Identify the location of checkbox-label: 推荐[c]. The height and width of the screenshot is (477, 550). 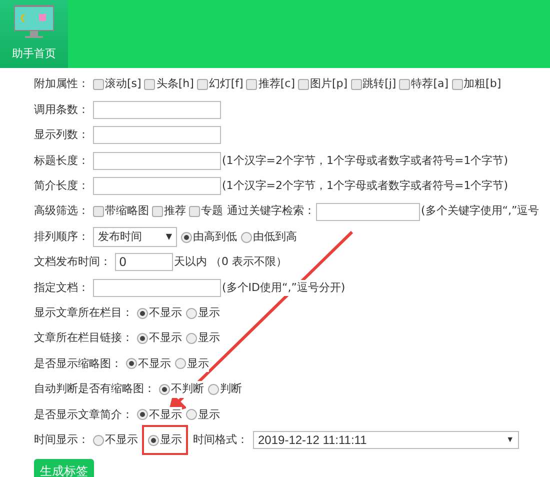
(276, 84).